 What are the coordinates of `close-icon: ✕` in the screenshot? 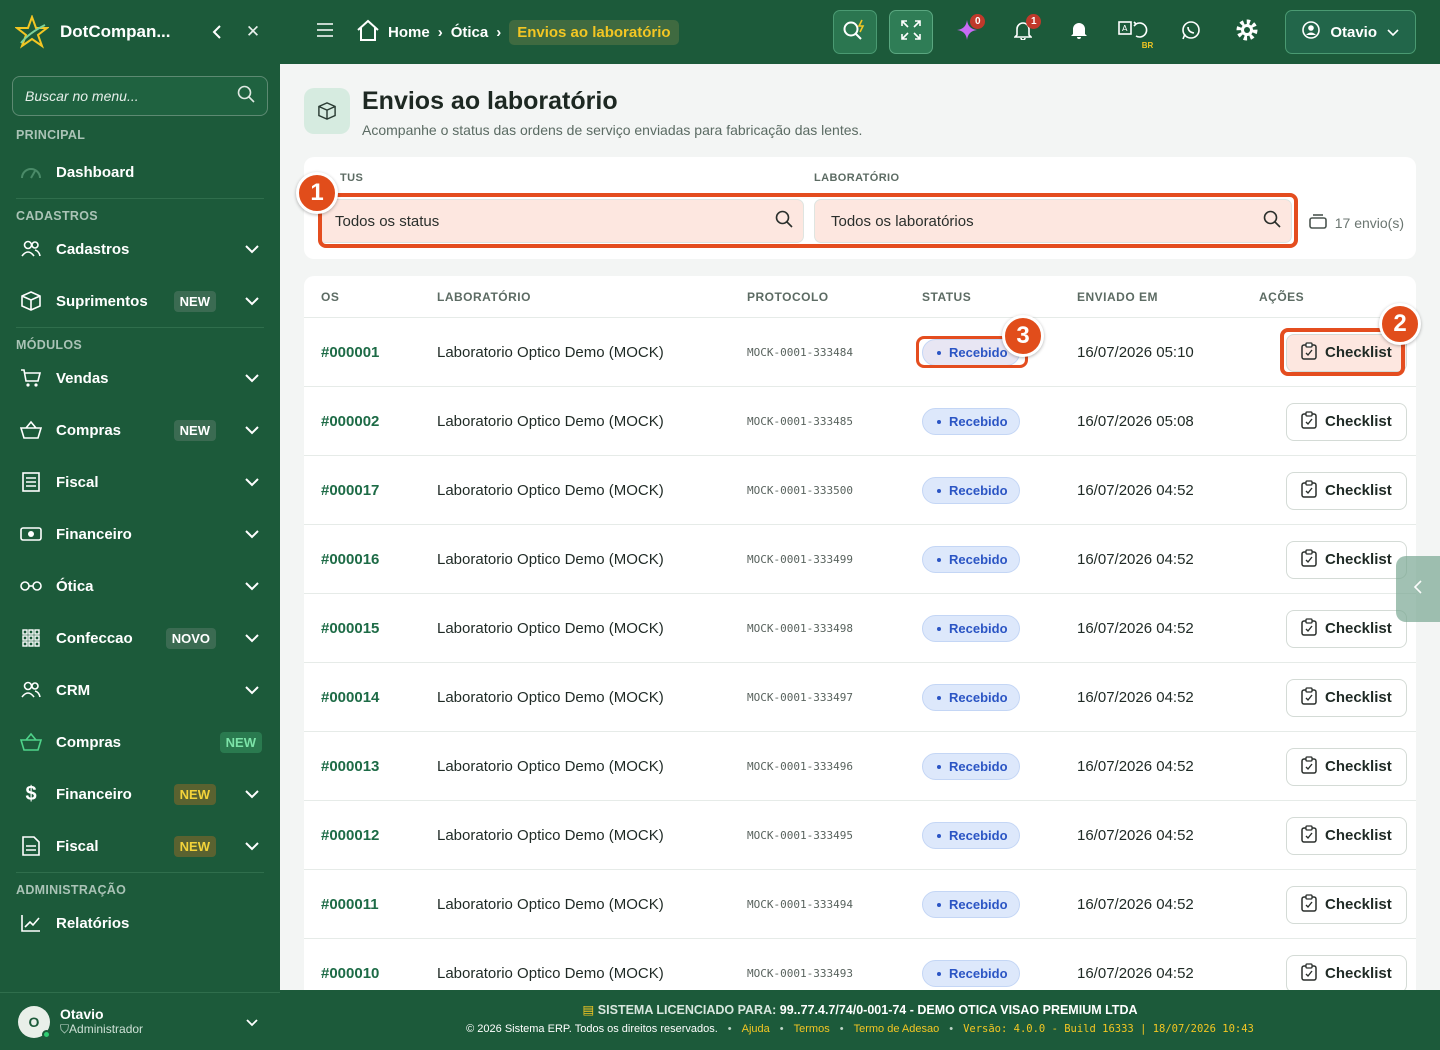 It's located at (253, 32).